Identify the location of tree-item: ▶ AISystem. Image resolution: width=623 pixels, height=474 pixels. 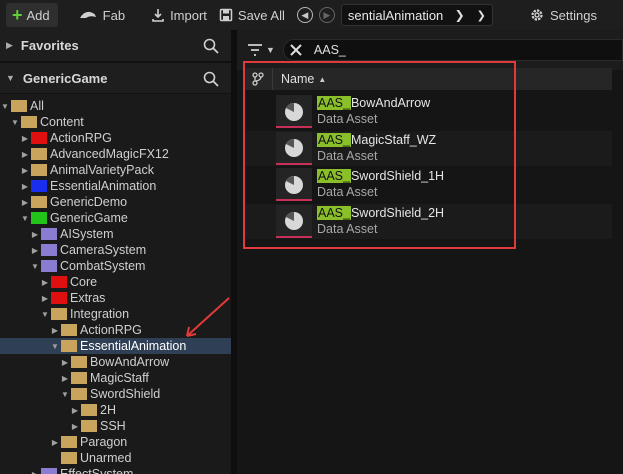
(115, 234).